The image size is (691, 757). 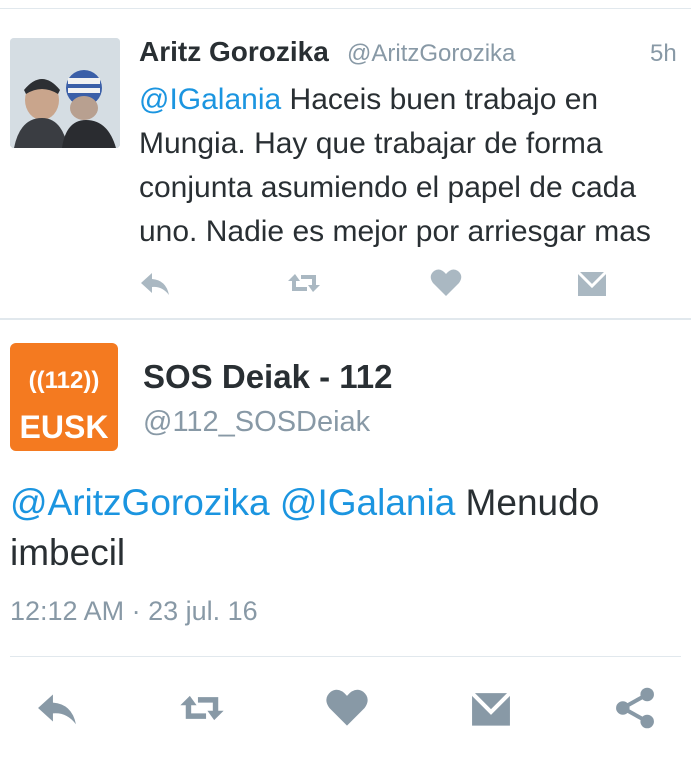 What do you see at coordinates (345, 528) in the screenshot?
I see `tweet-text: @AritzGorozika @IGalania Menudo imbecil` at bounding box center [345, 528].